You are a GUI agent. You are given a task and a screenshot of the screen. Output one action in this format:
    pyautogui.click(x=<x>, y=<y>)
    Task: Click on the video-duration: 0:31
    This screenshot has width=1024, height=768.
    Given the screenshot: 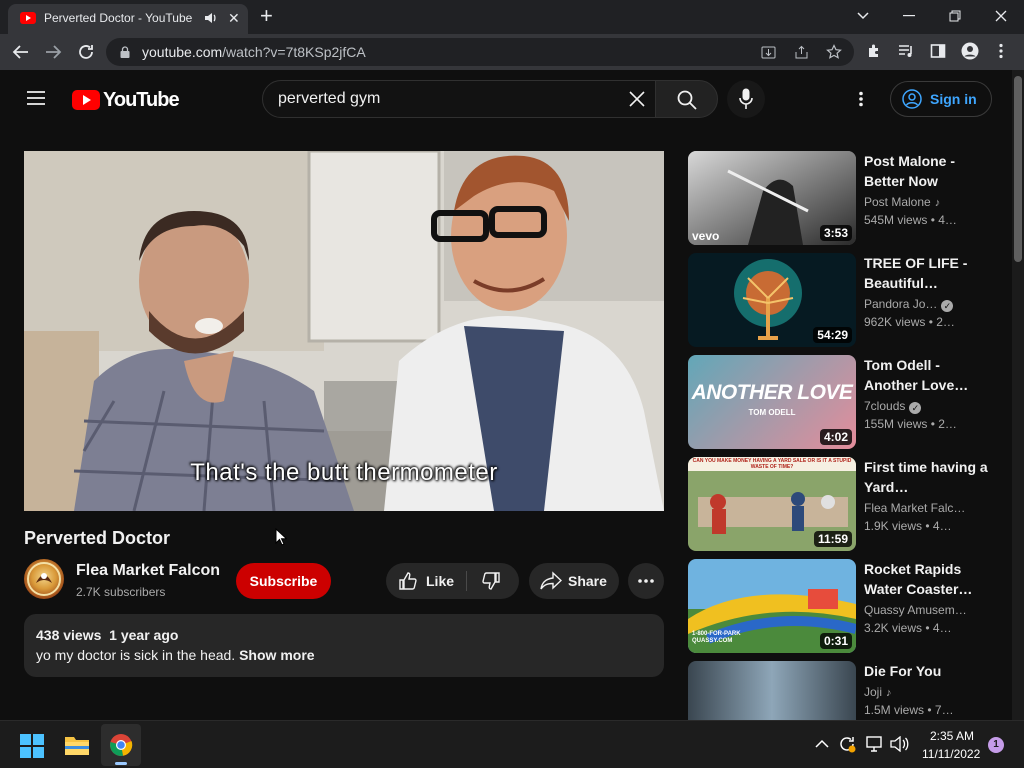 What is the action you would take?
    pyautogui.click(x=835, y=641)
    